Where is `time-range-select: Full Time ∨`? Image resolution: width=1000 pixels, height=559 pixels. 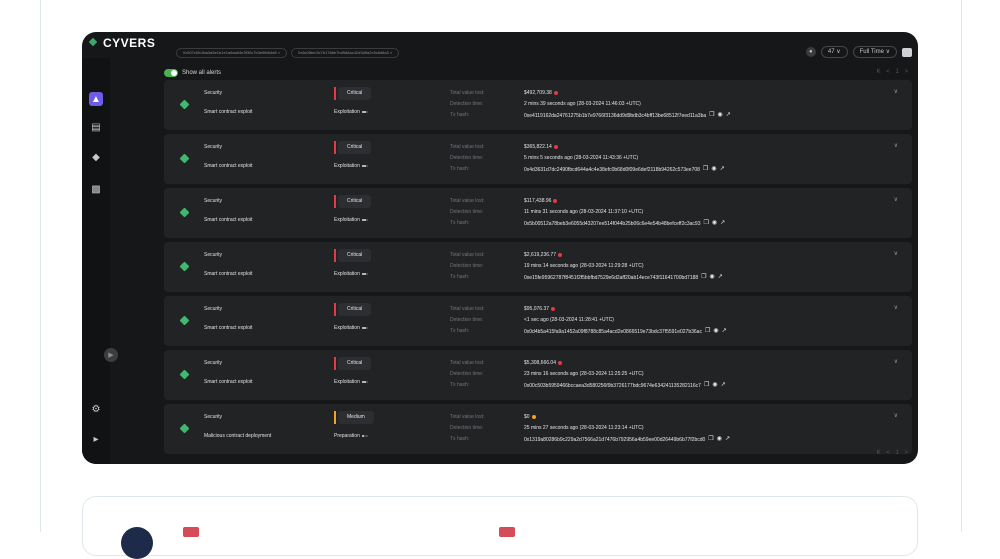
time-range-select: Full Time ∨ is located at coordinates (874, 52).